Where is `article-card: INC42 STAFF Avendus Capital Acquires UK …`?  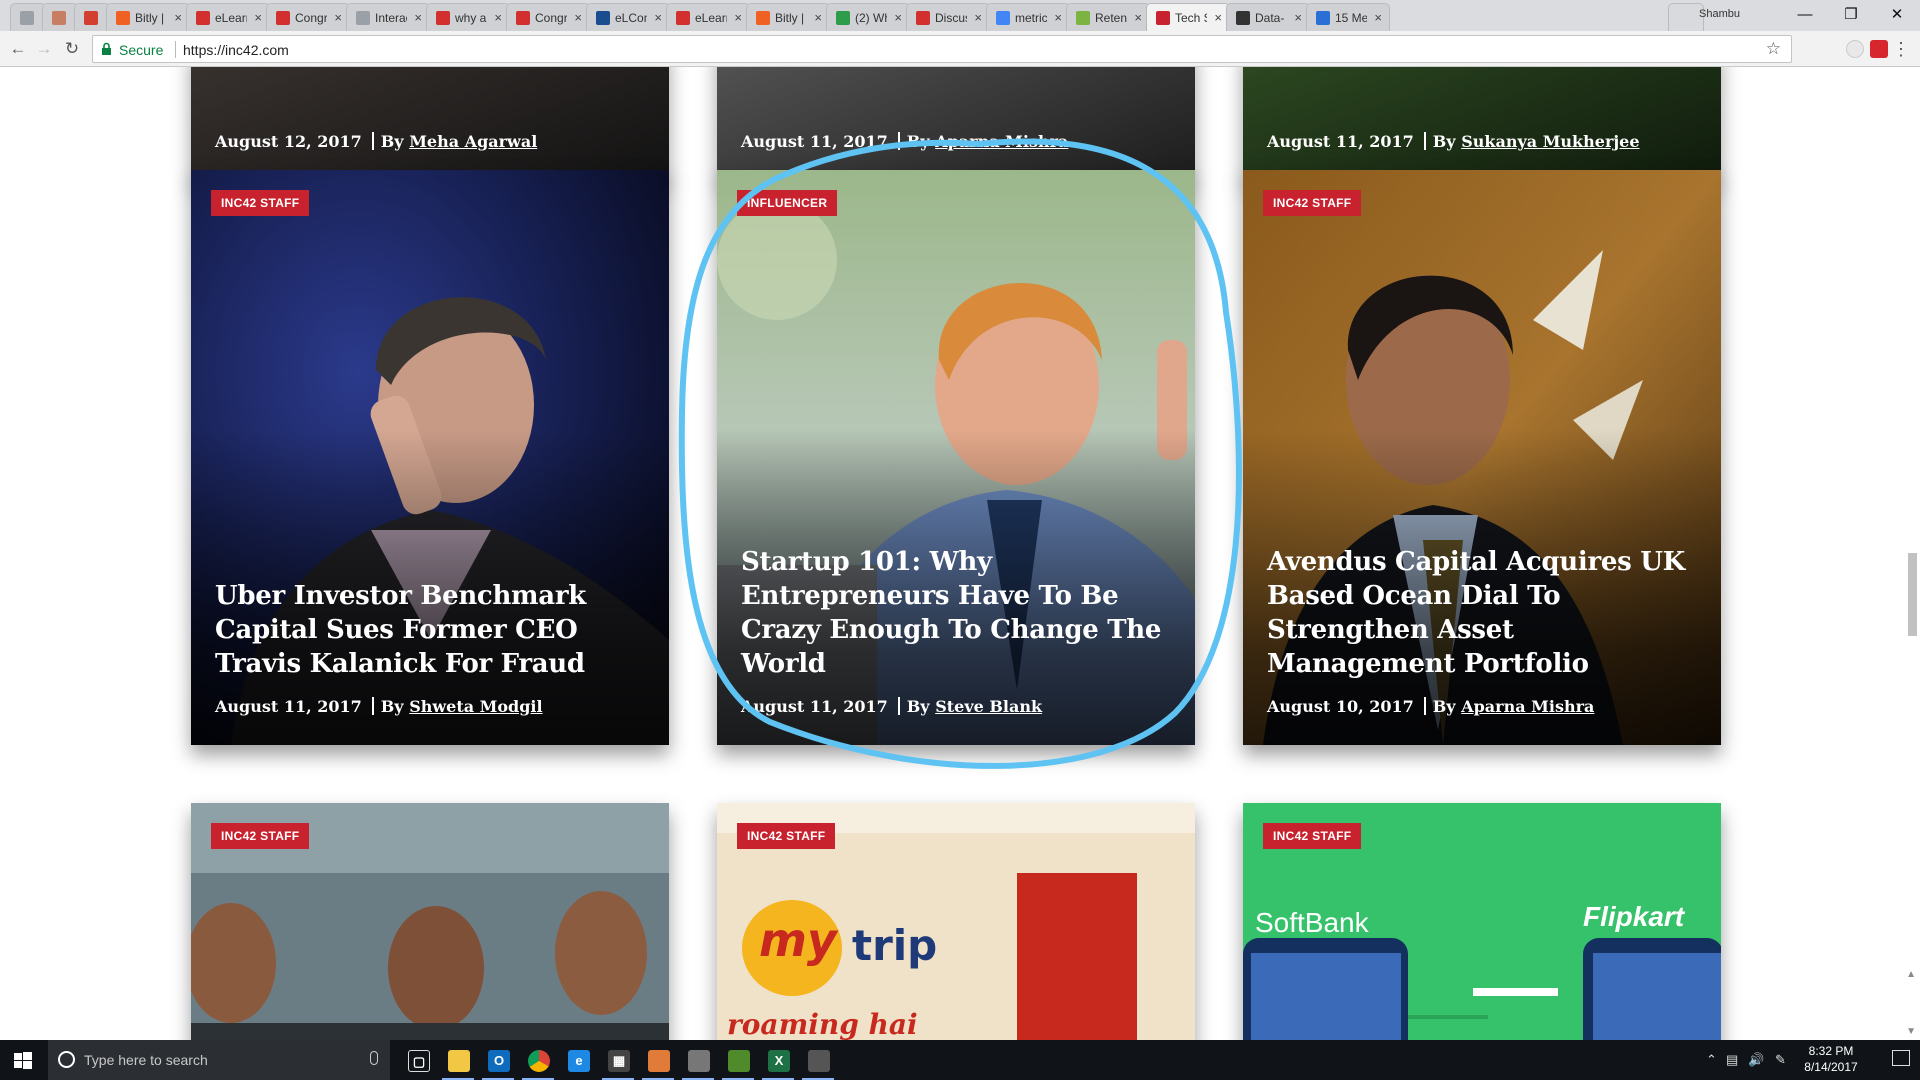 article-card: INC42 STAFF Avendus Capital Acquires UK … is located at coordinates (1482, 457).